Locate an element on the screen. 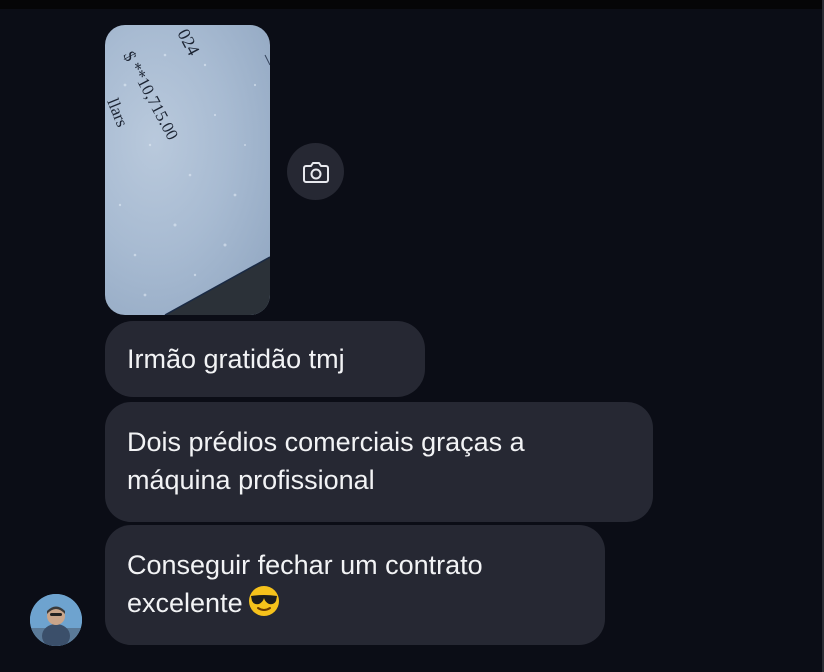 Image resolution: width=824 pixels, height=672 pixels. photo-text-top: 024 is located at coordinates (188, 41).